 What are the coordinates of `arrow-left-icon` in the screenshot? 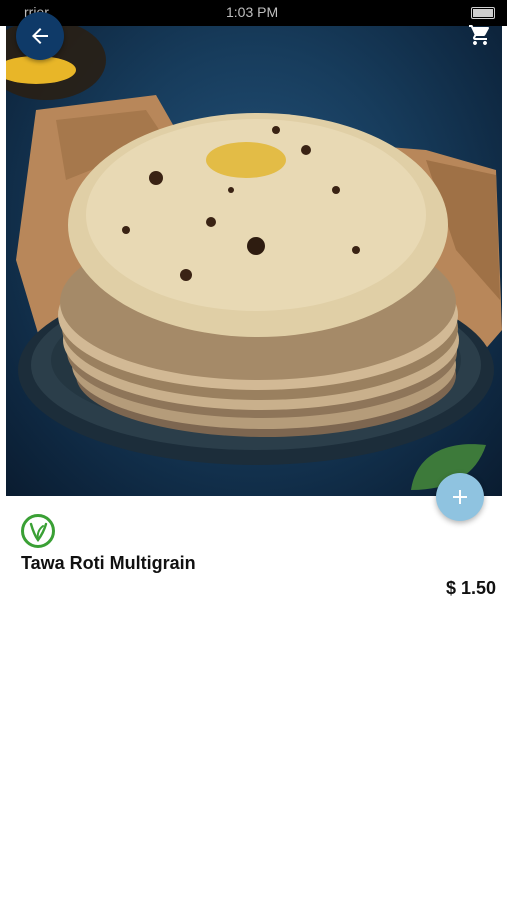 It's located at (40, 36).